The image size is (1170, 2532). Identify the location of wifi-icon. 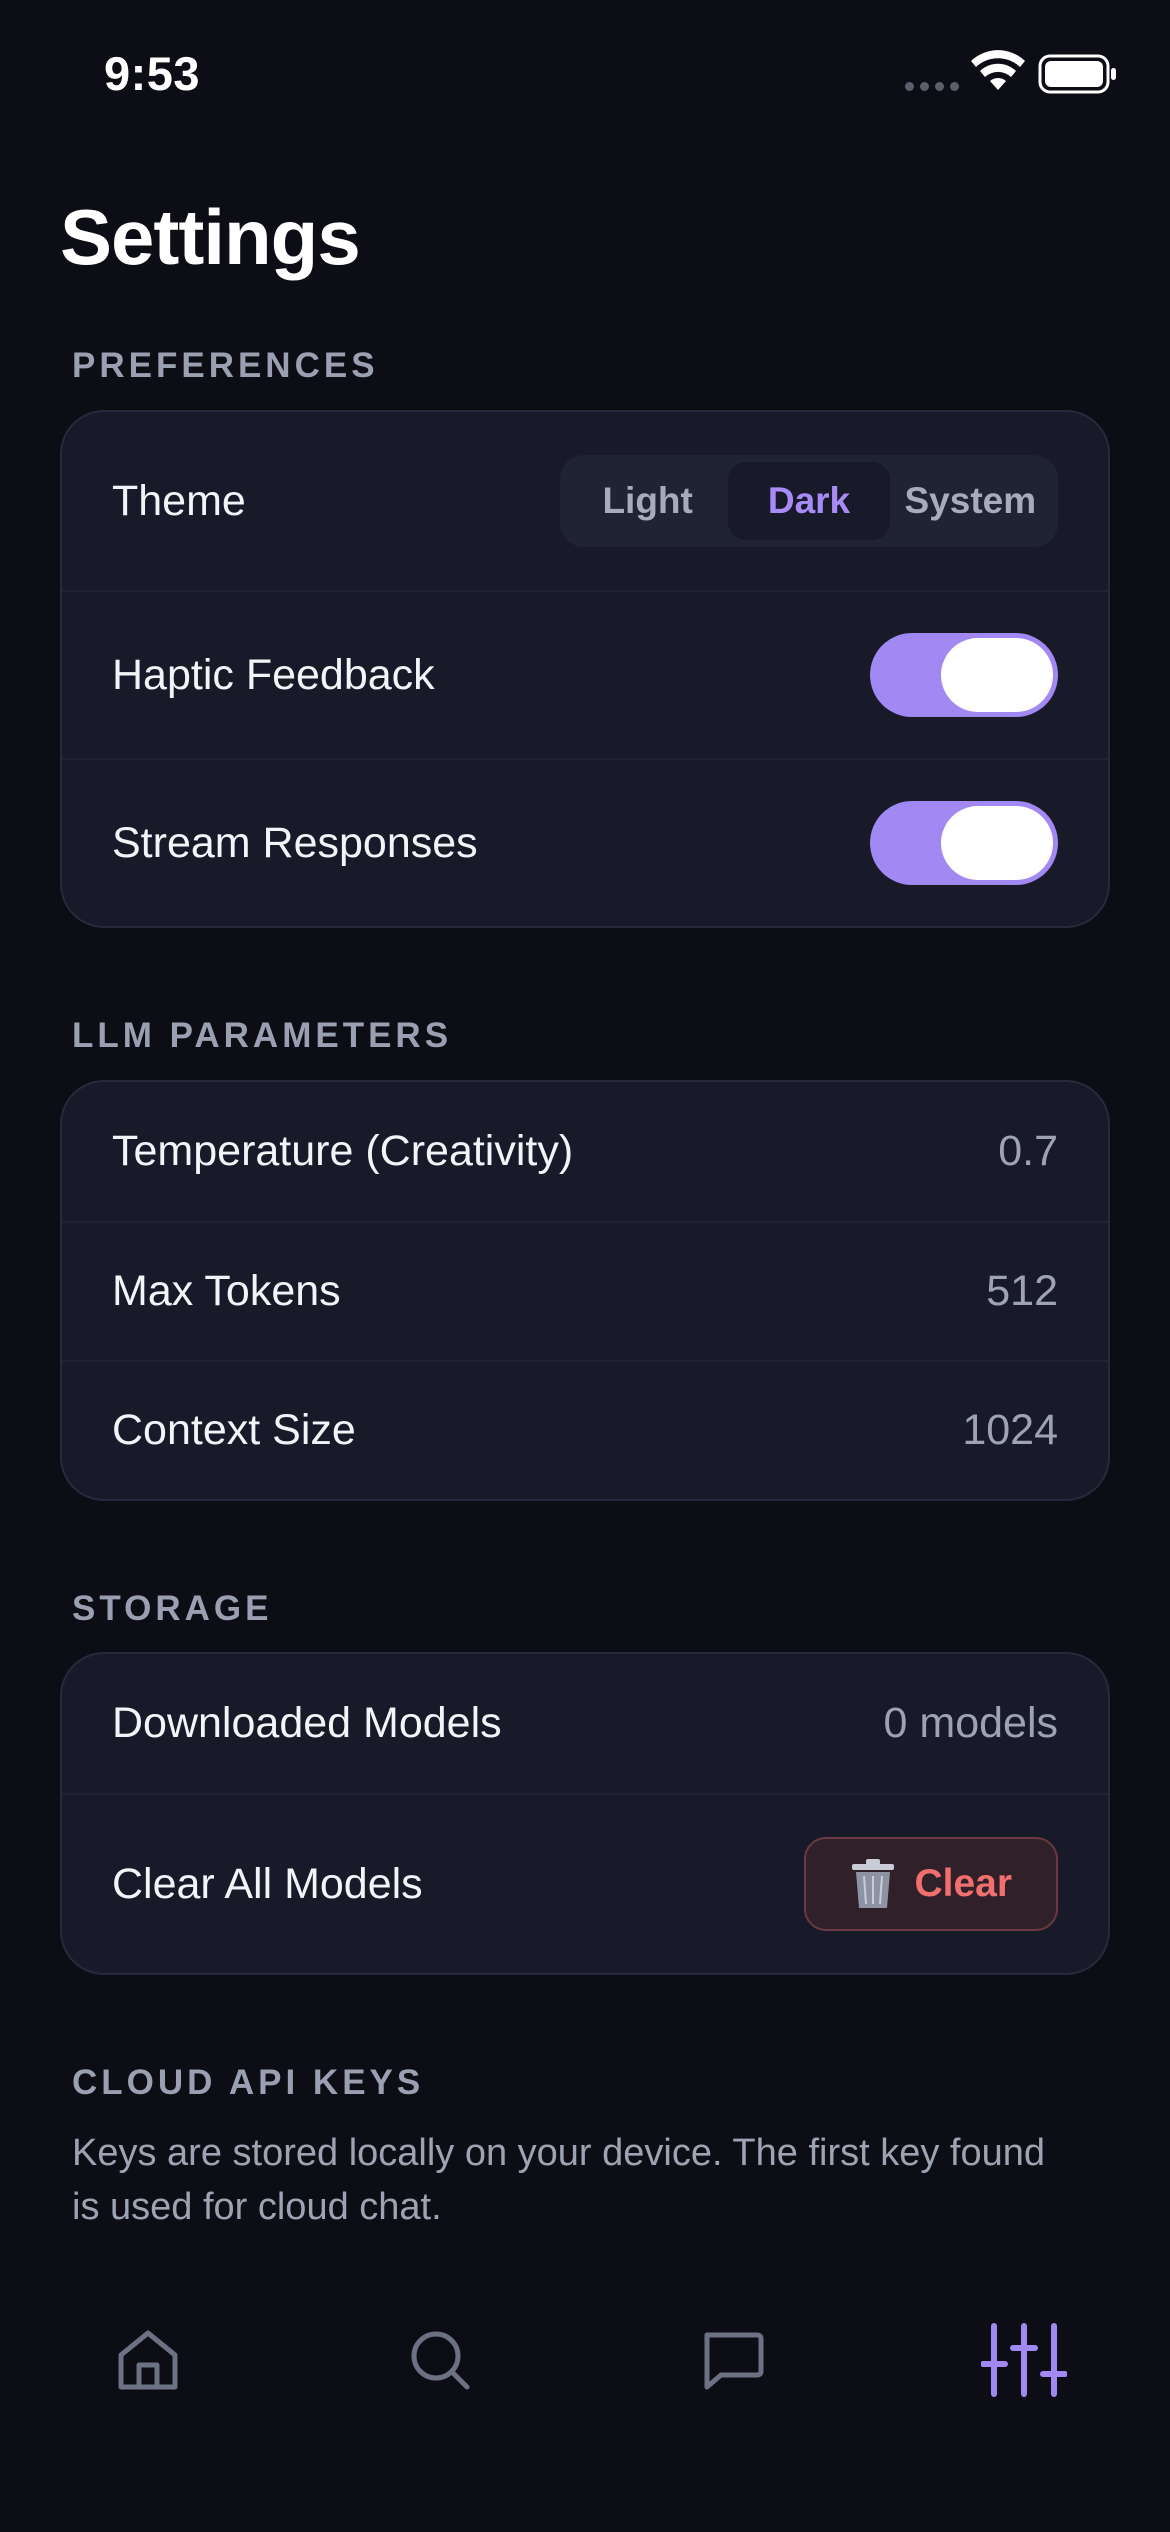
(998, 70).